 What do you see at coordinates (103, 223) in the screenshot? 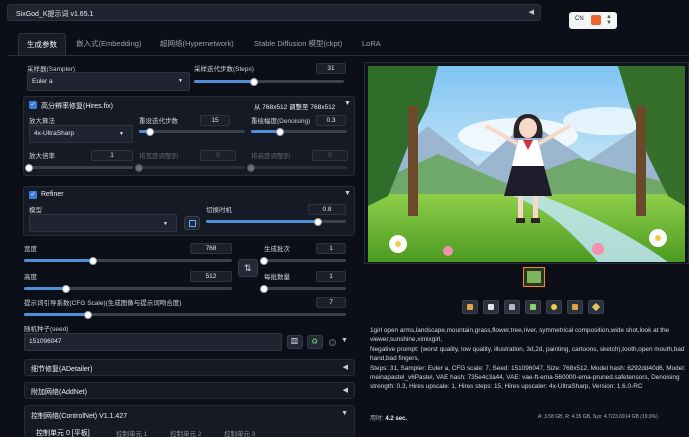
I see `refiner-model-dropdown: ▼` at bounding box center [103, 223].